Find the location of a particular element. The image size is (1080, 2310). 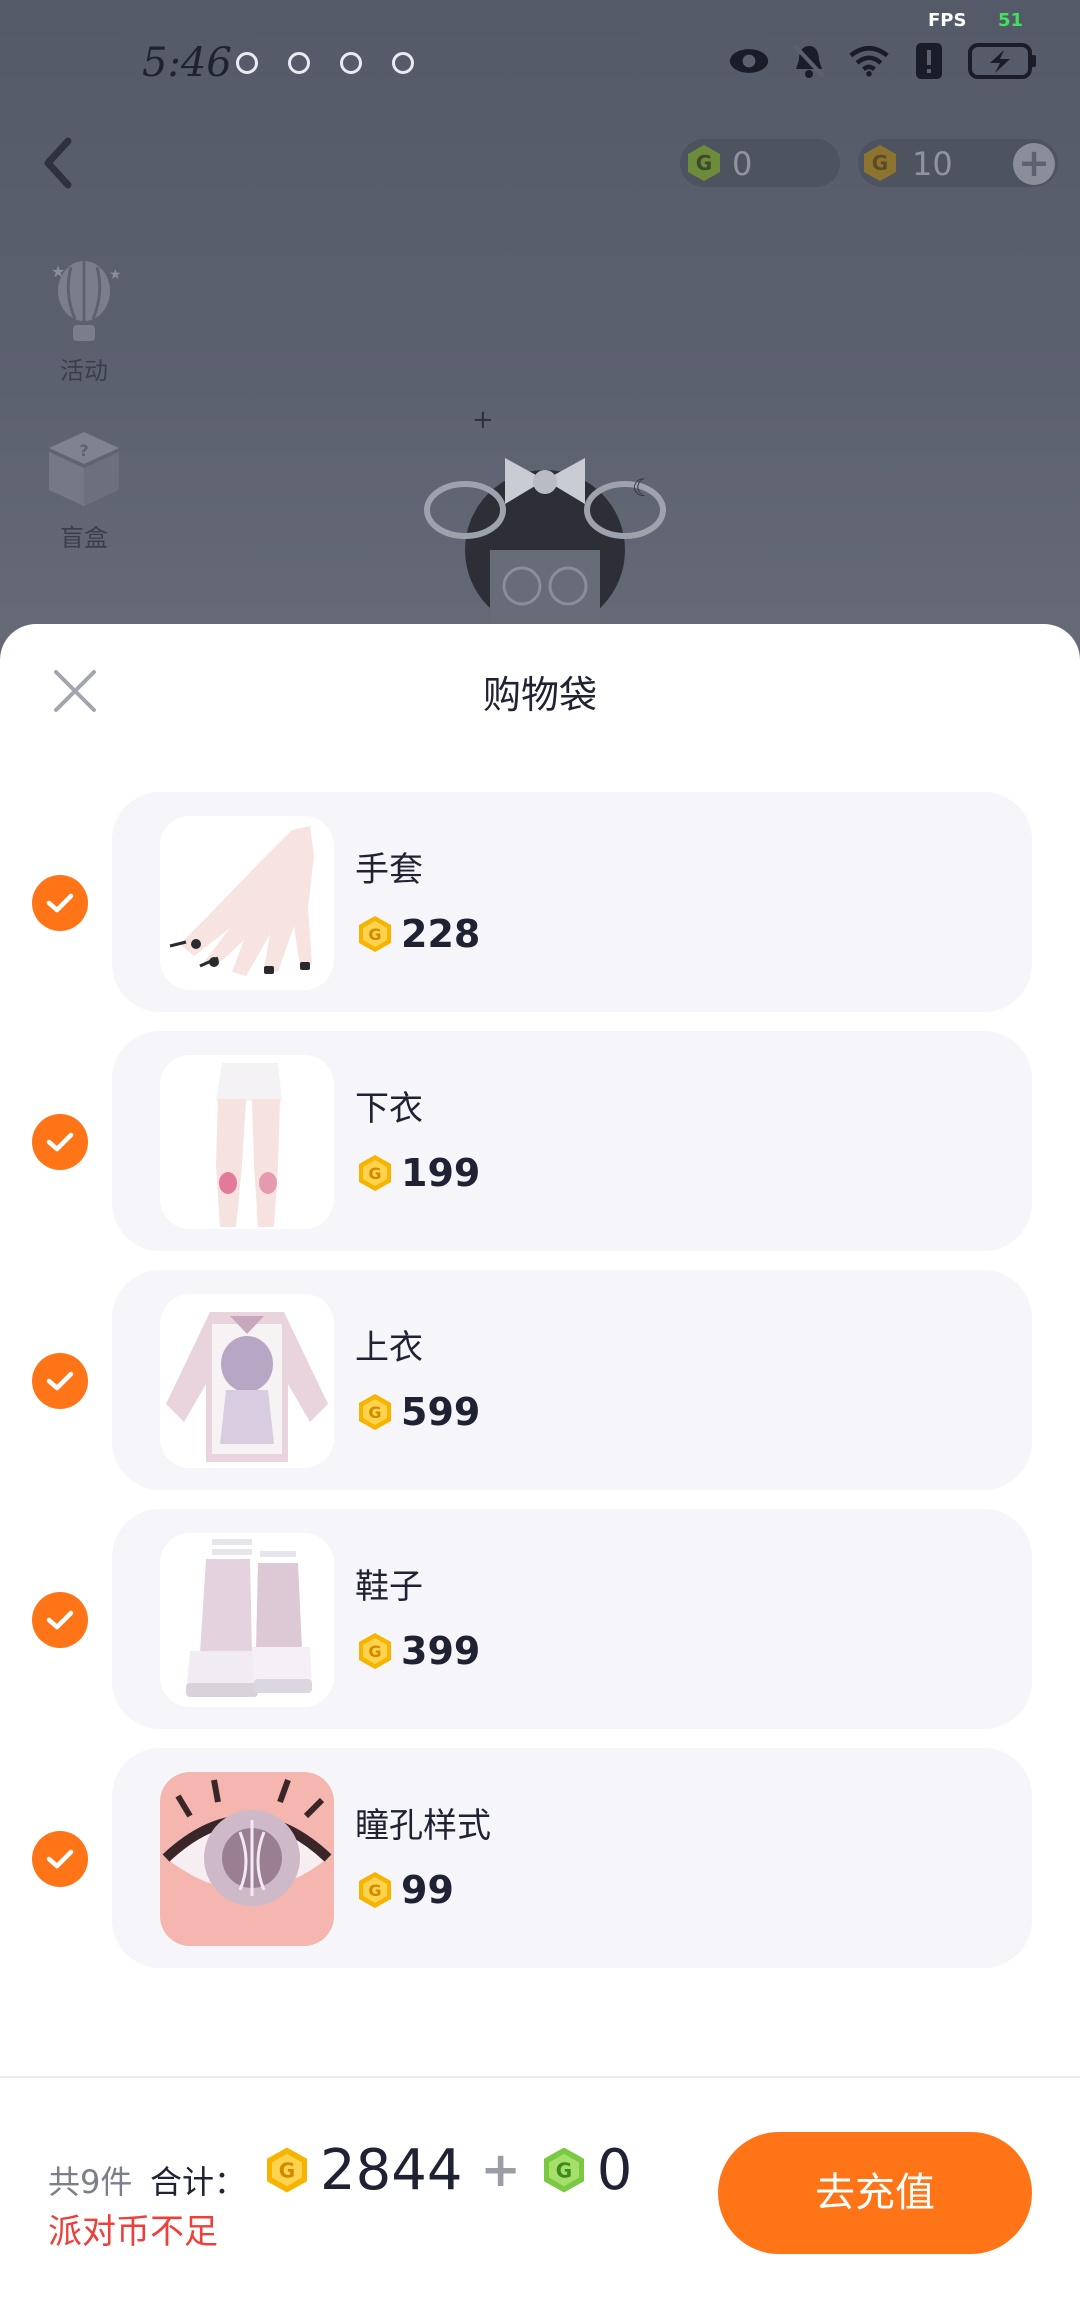

side-item-label: 活动 is located at coordinates (84, 371).